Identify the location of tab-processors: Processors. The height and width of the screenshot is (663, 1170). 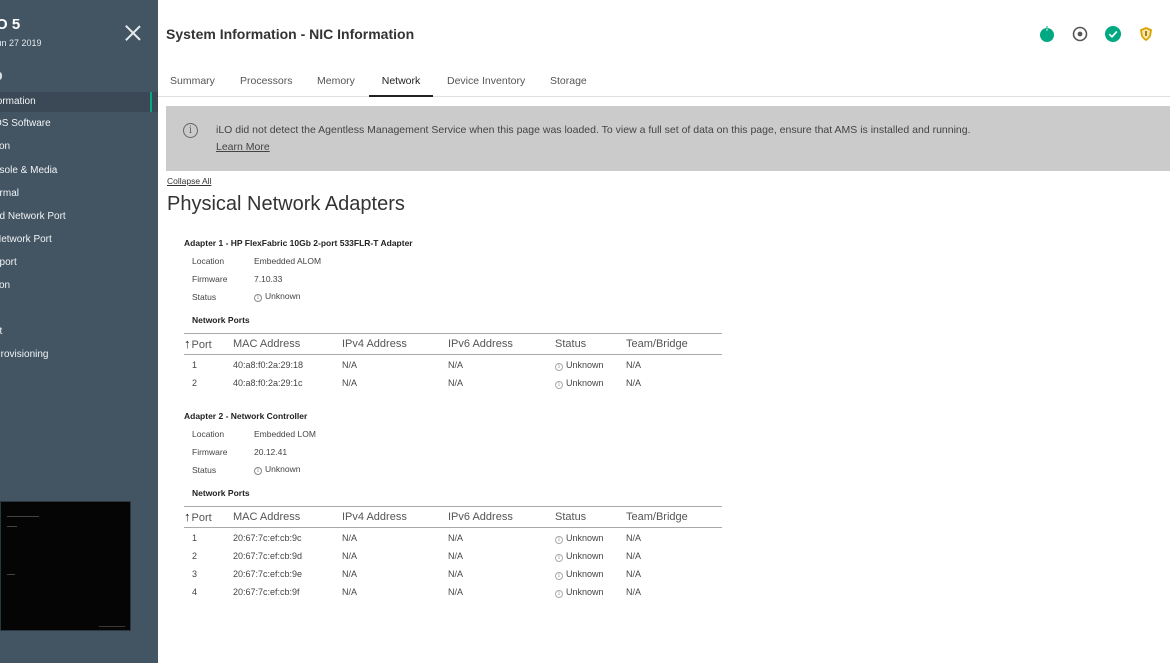
(266, 81).